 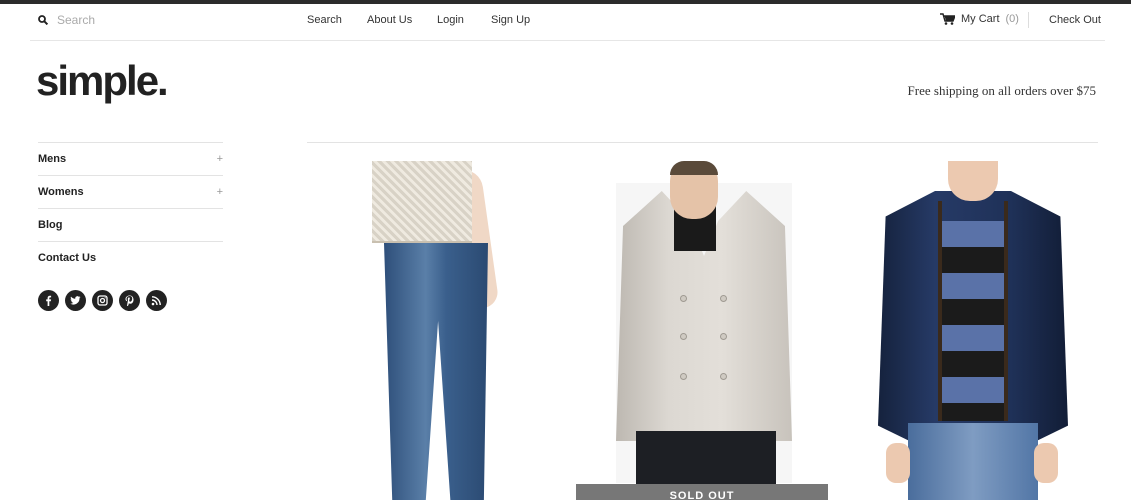 I want to click on rss-icon, so click(x=156, y=300).